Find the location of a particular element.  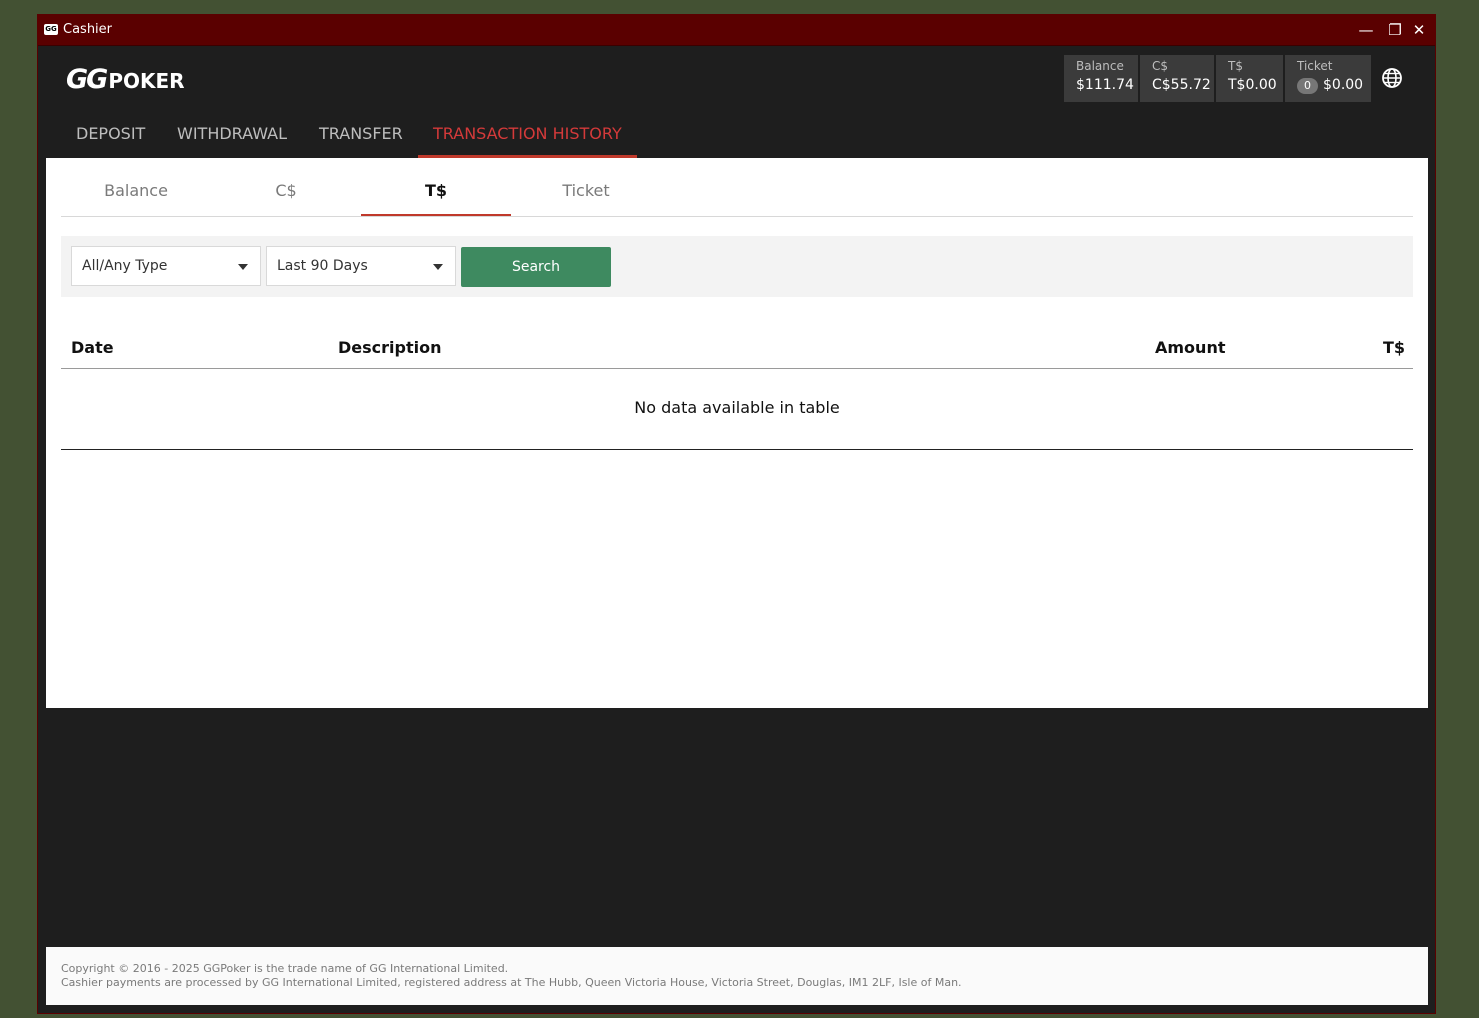

ticket-count-badge: 0 is located at coordinates (1307, 86).